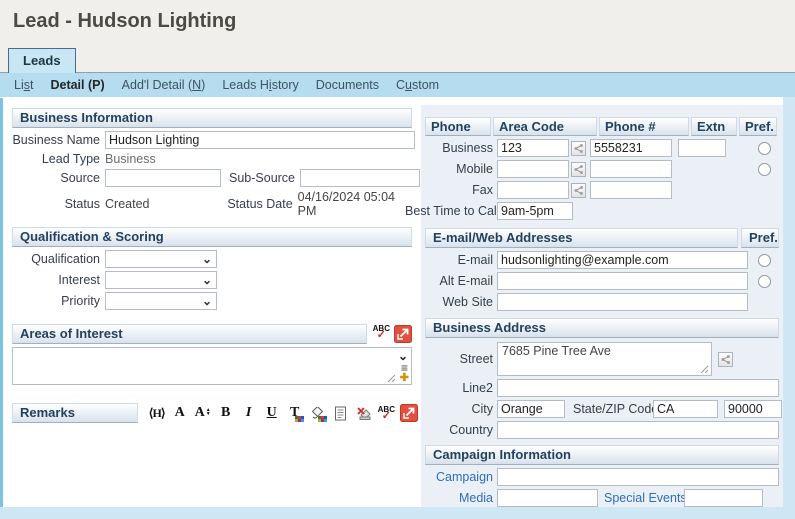 This screenshot has height=519, width=795. I want to click on business-phone-input, so click(631, 148).